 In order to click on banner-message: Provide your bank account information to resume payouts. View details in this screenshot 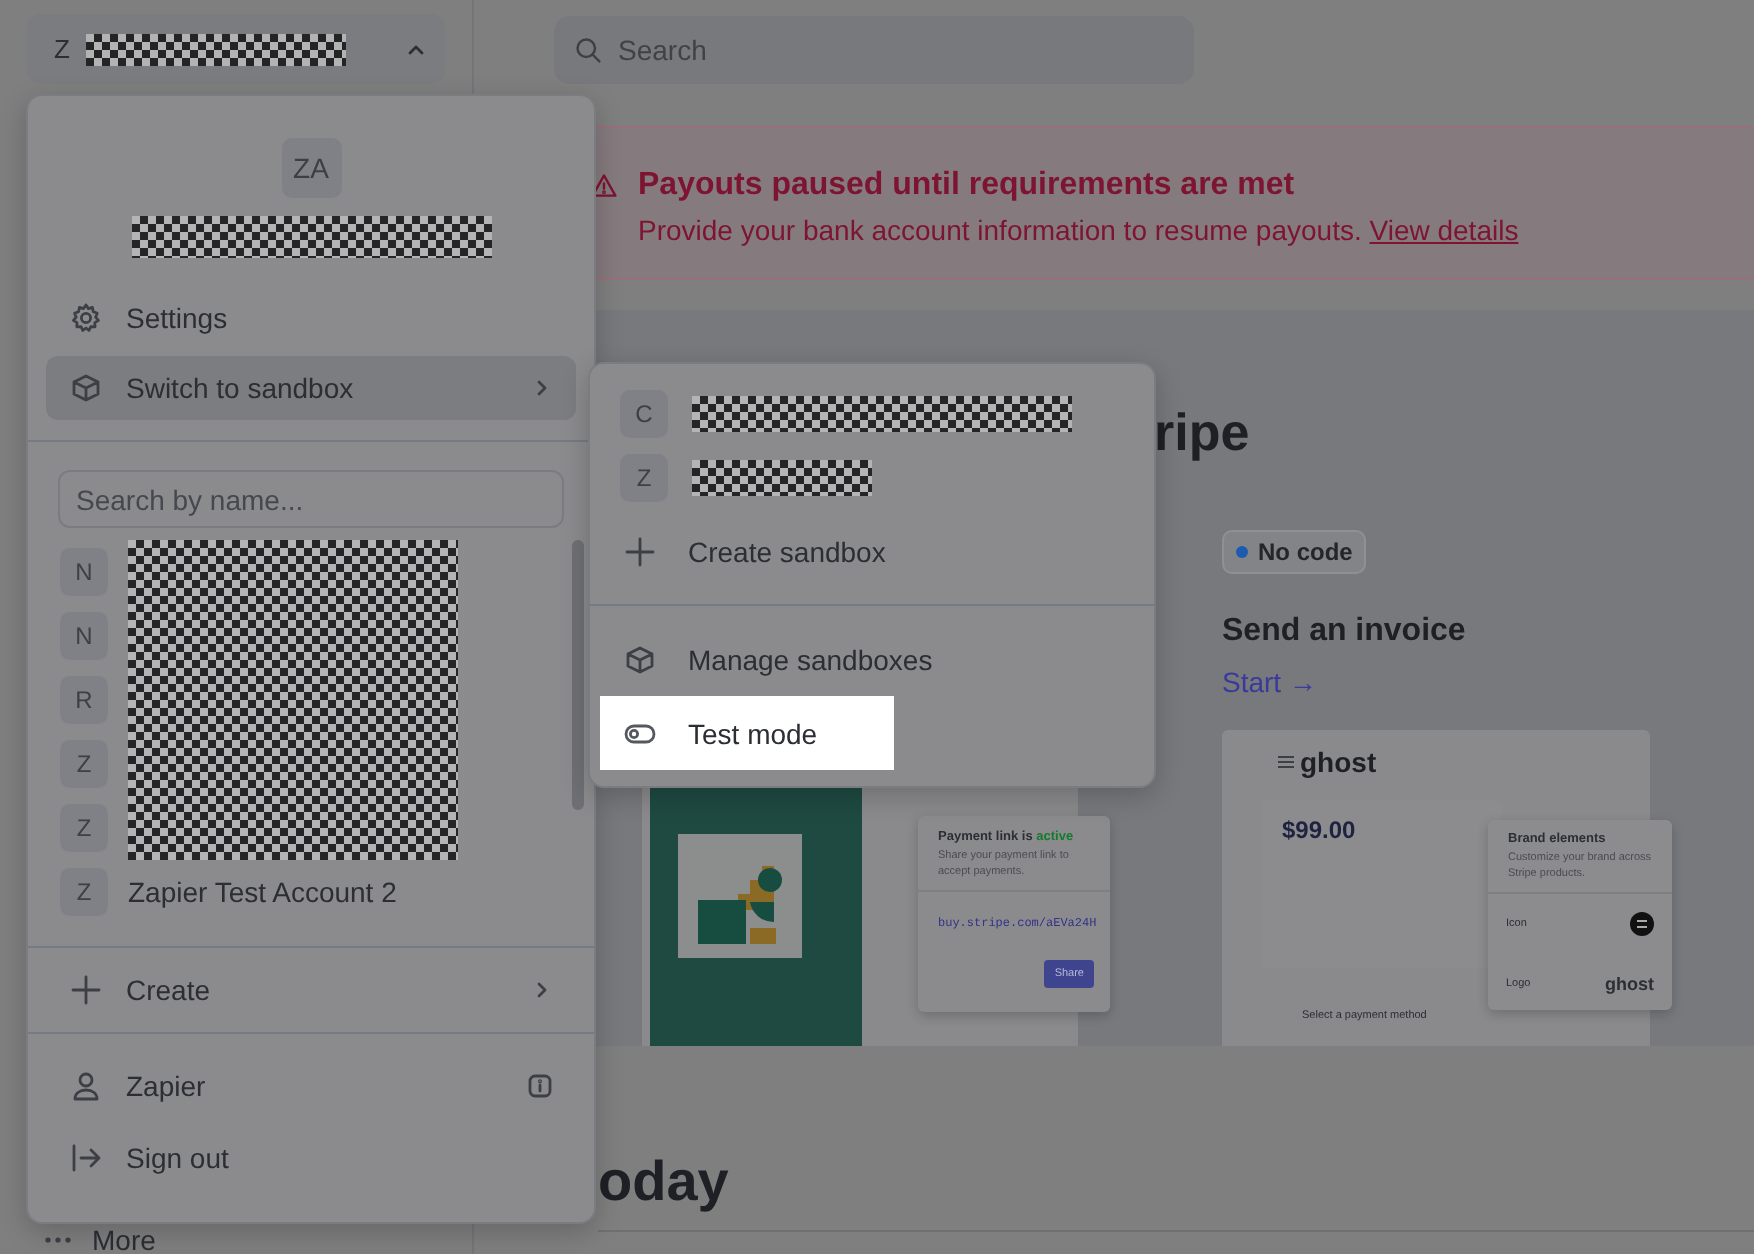, I will do `click(1078, 230)`.